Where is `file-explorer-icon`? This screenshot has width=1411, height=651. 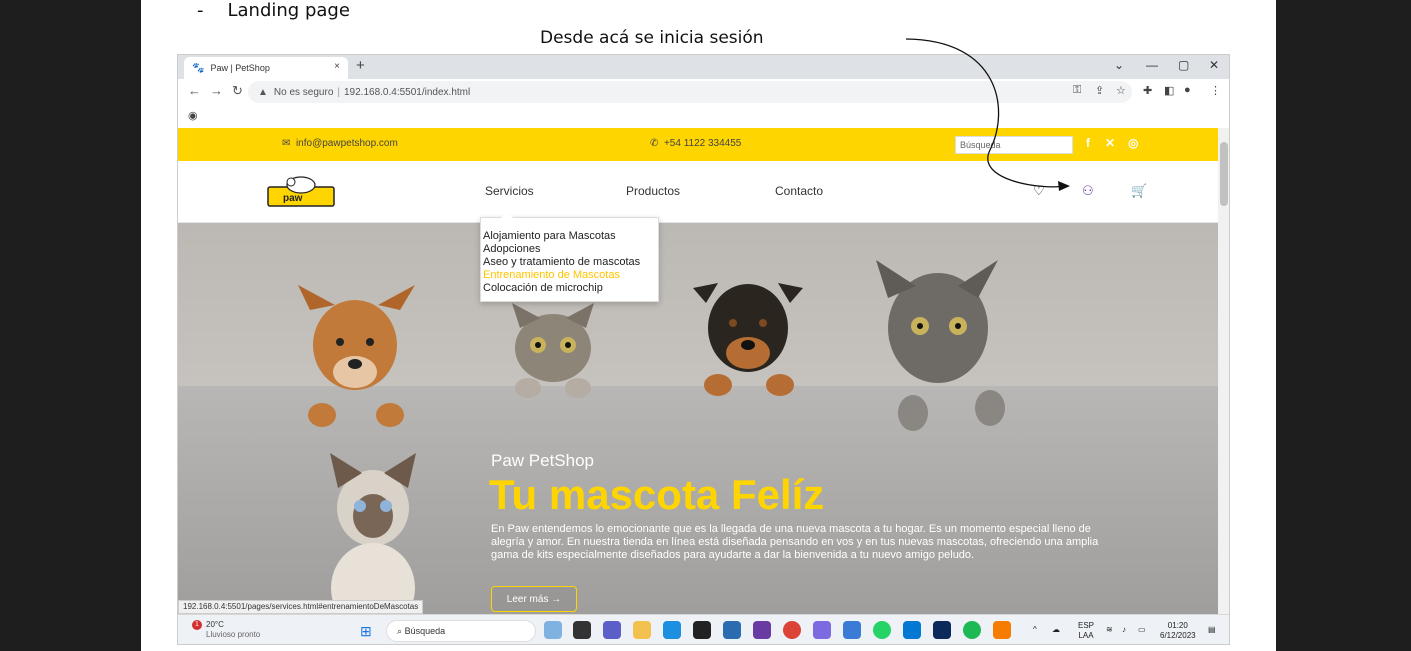 file-explorer-icon is located at coordinates (642, 630).